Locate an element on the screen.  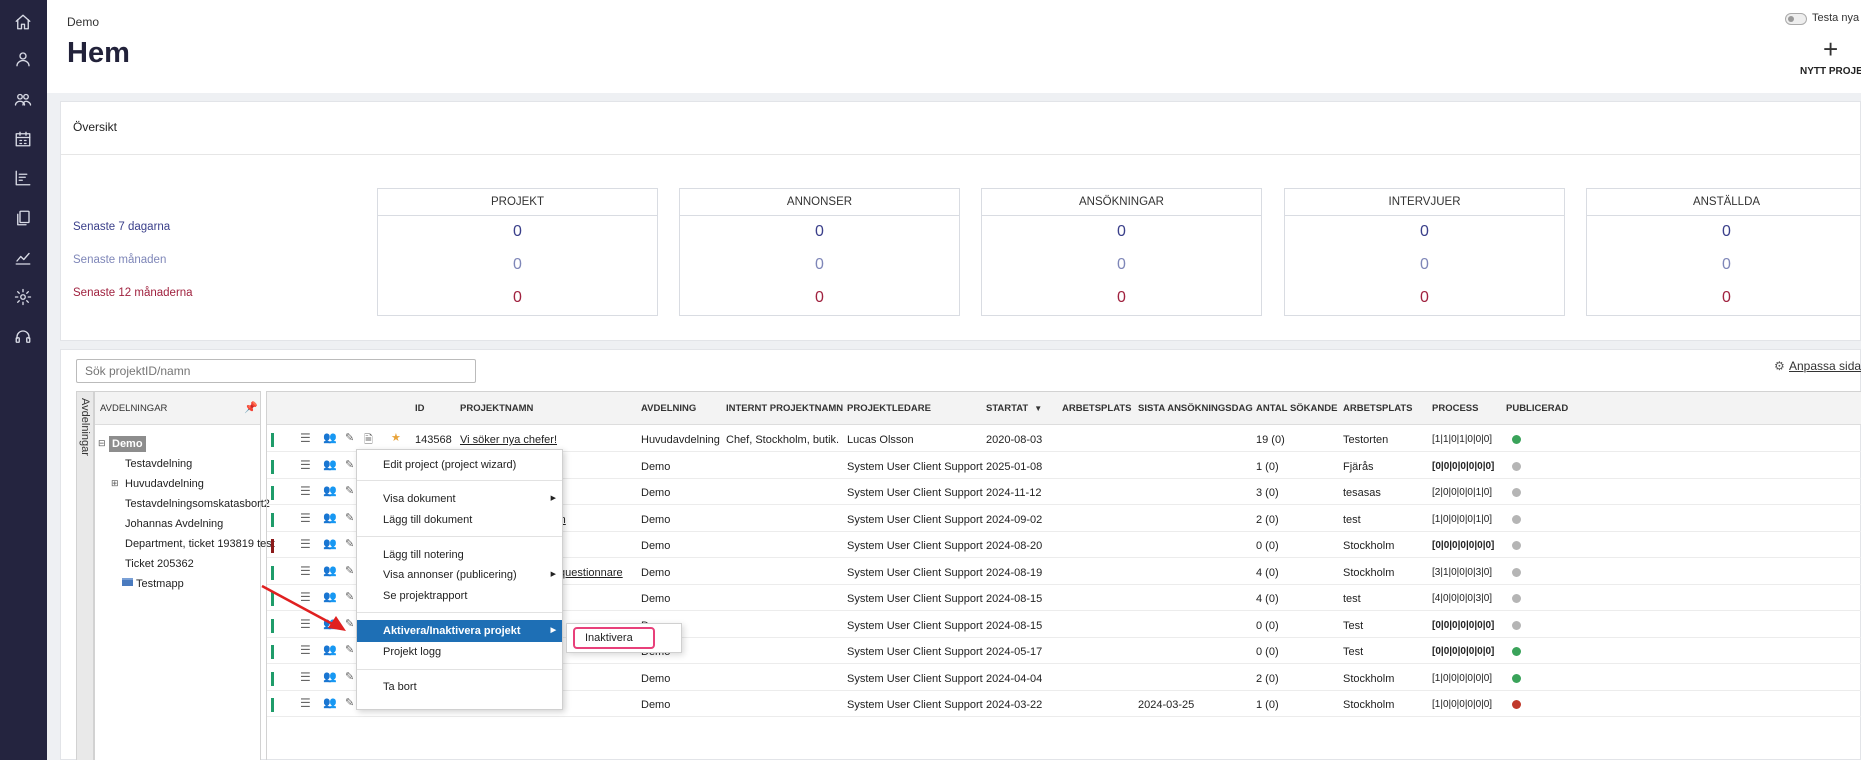
users-icon is located at coordinates (23, 99).